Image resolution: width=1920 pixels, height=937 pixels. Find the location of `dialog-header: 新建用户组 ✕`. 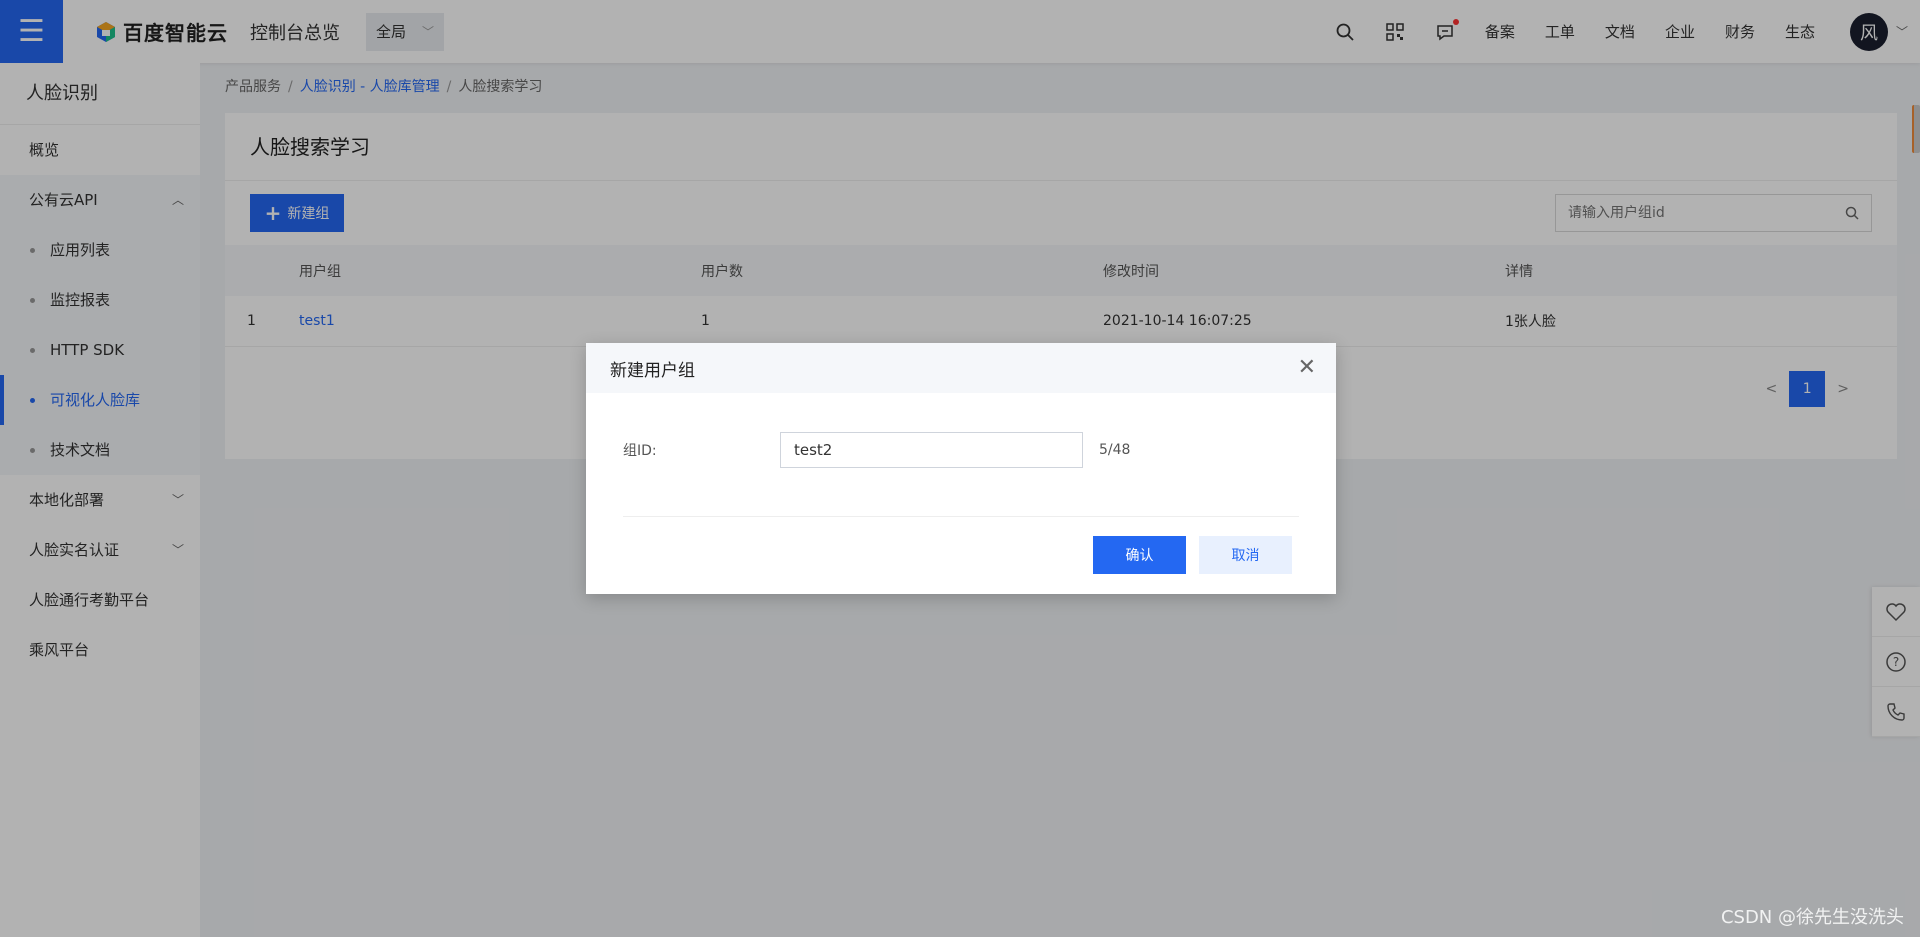

dialog-header: 新建用户组 ✕ is located at coordinates (961, 368).